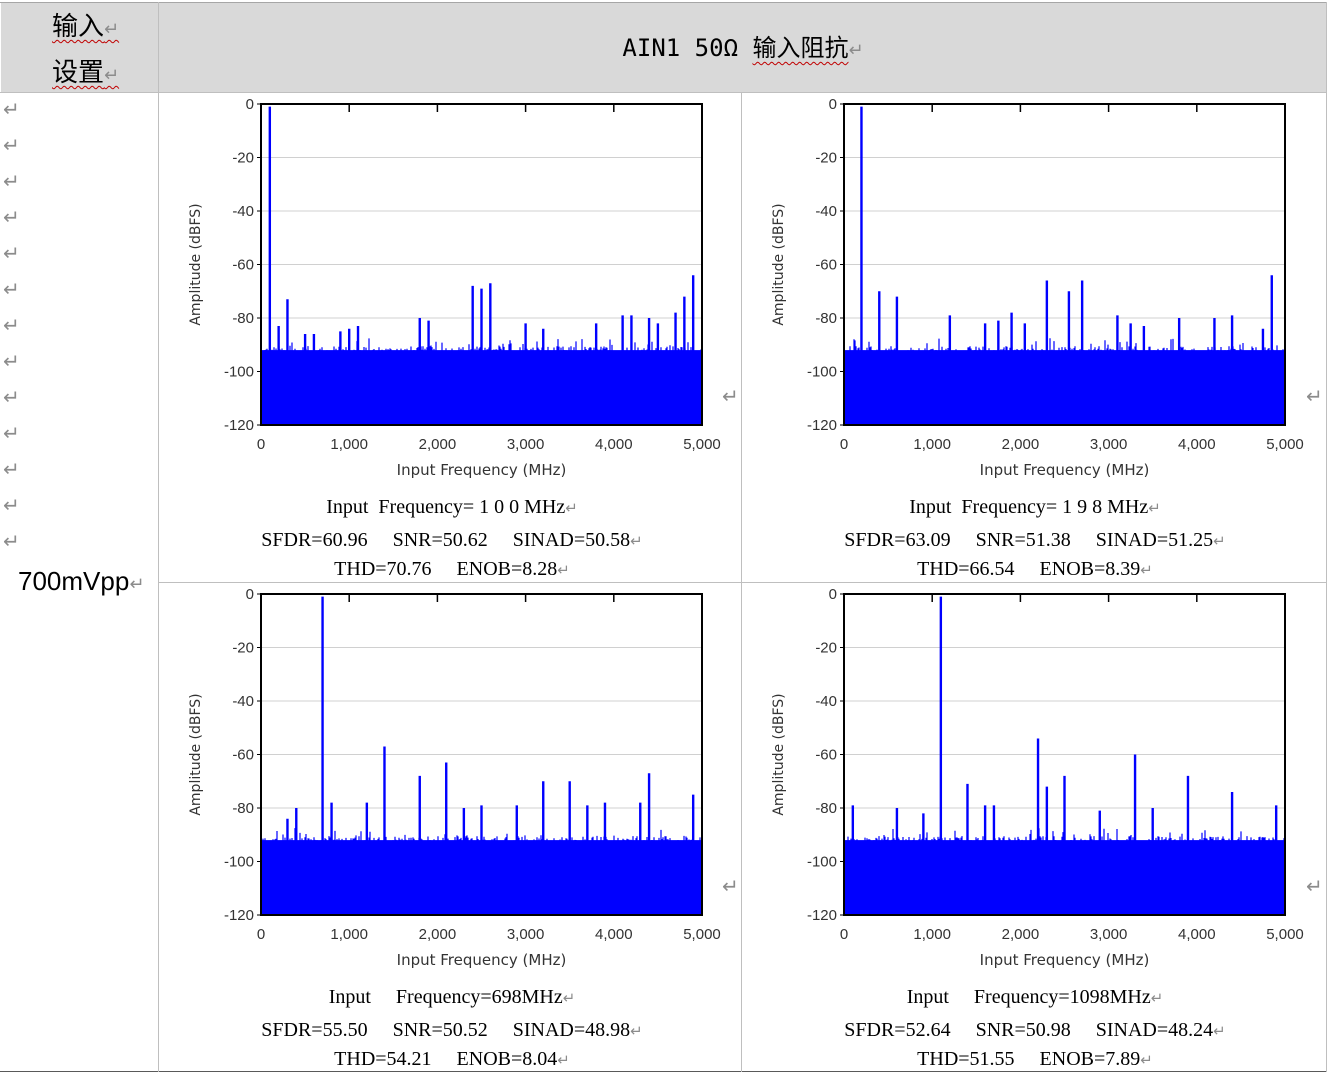  What do you see at coordinates (800, 48) in the screenshot?
I see `title-impedance: 输入阻抗` at bounding box center [800, 48].